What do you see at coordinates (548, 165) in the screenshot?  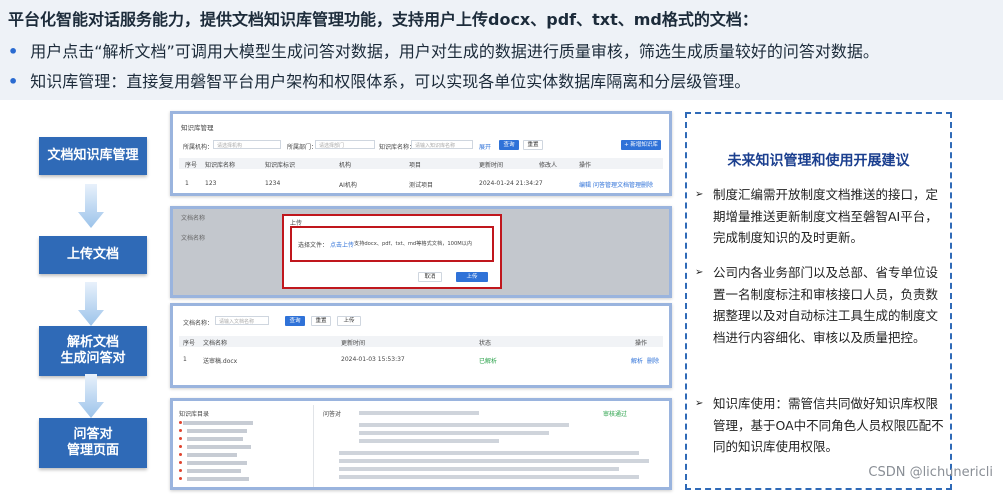 I see `col-header: 修改人` at bounding box center [548, 165].